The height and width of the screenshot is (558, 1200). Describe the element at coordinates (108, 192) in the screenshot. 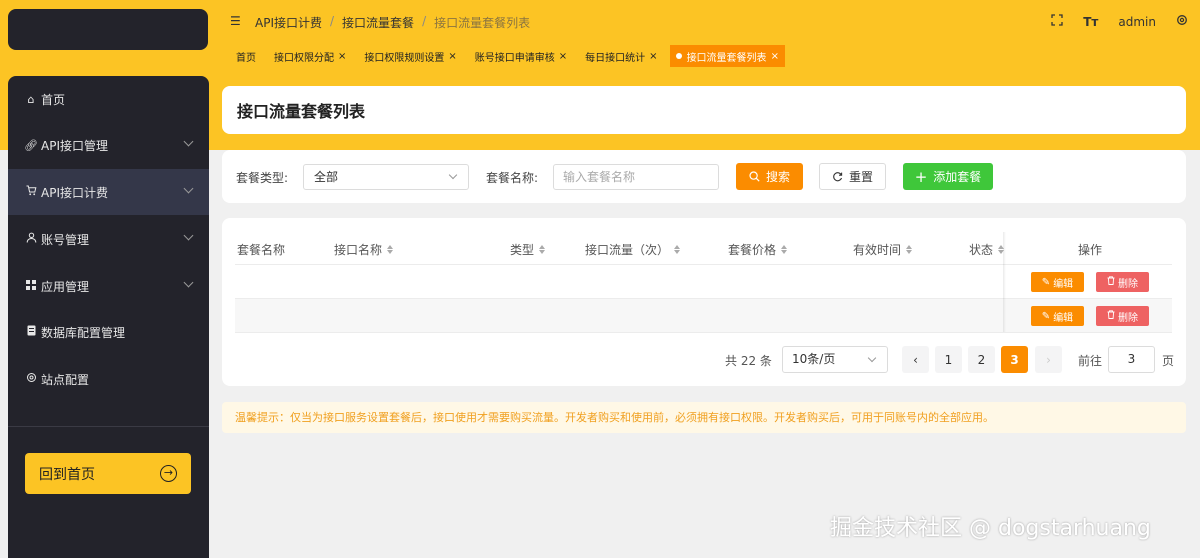

I see `sidebar-item-api-billing: API接口计费` at that location.